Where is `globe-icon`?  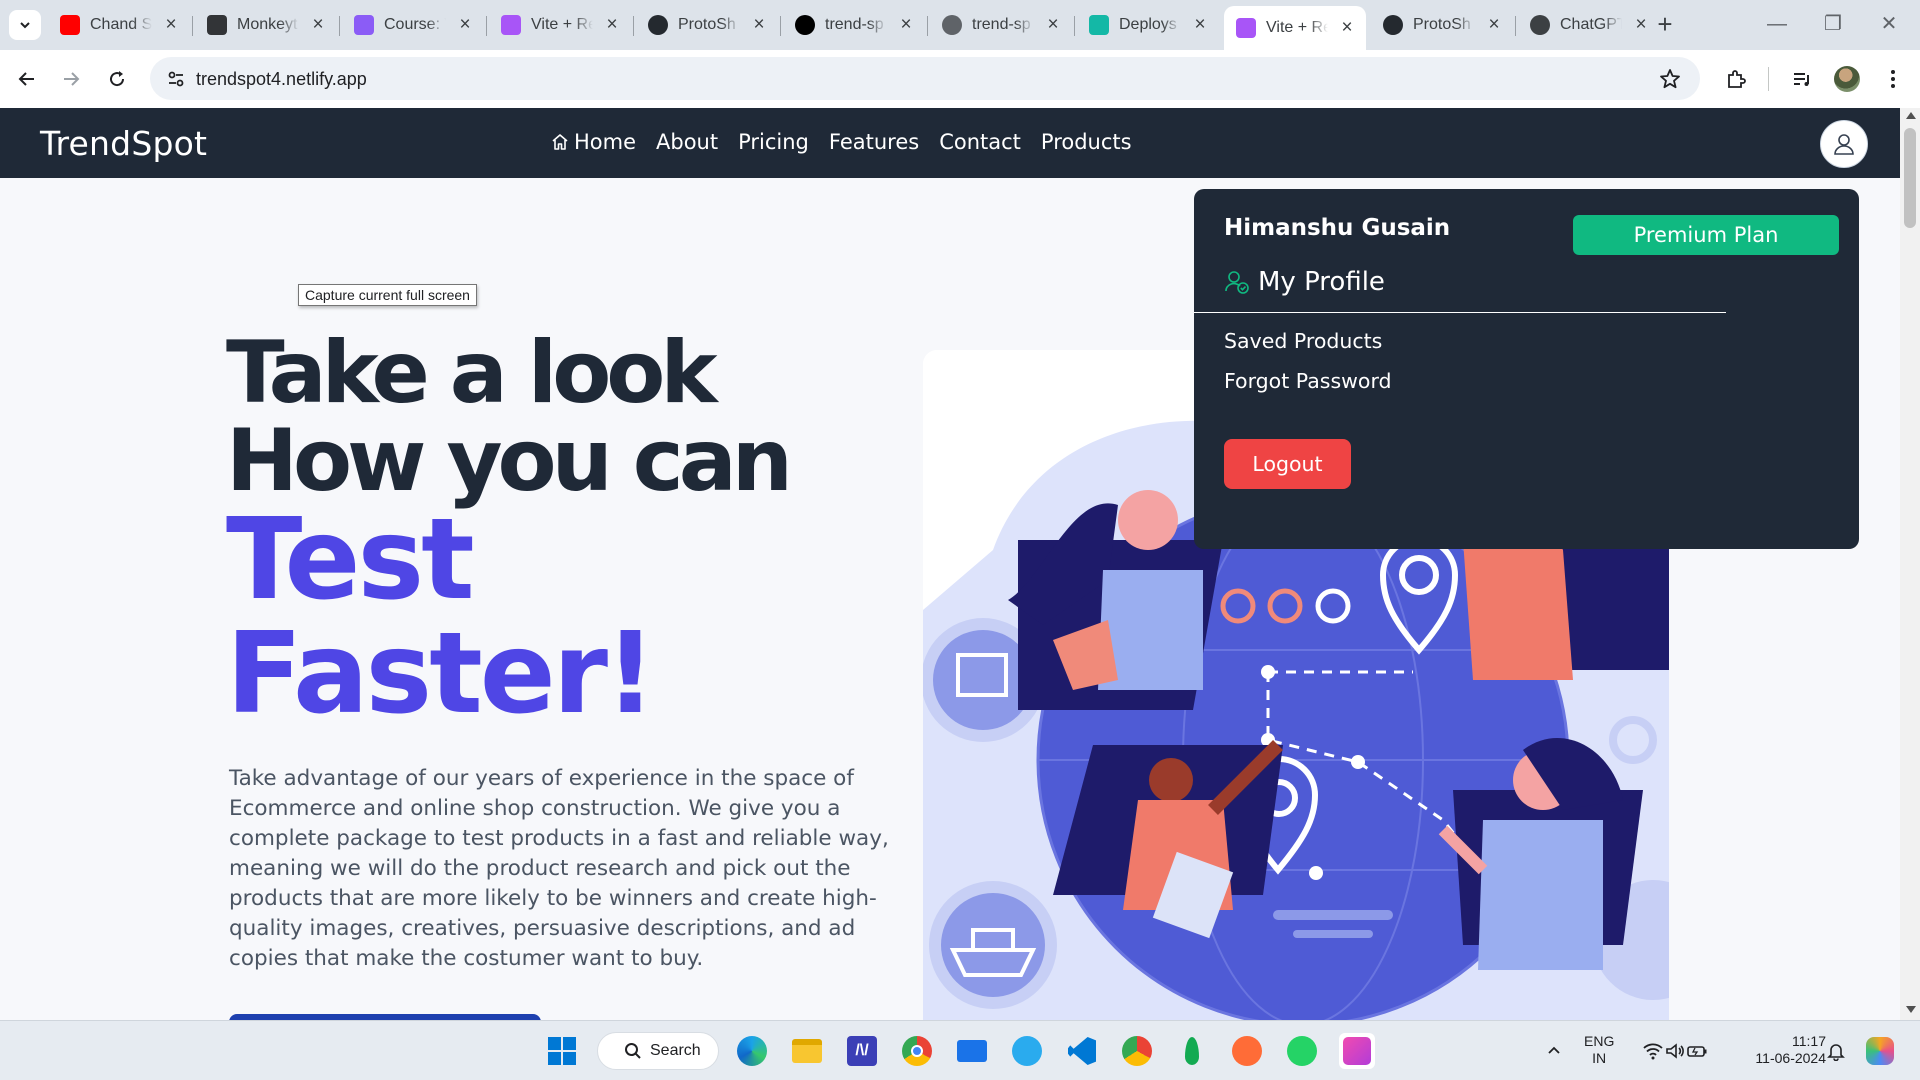
globe-icon is located at coordinates (952, 25).